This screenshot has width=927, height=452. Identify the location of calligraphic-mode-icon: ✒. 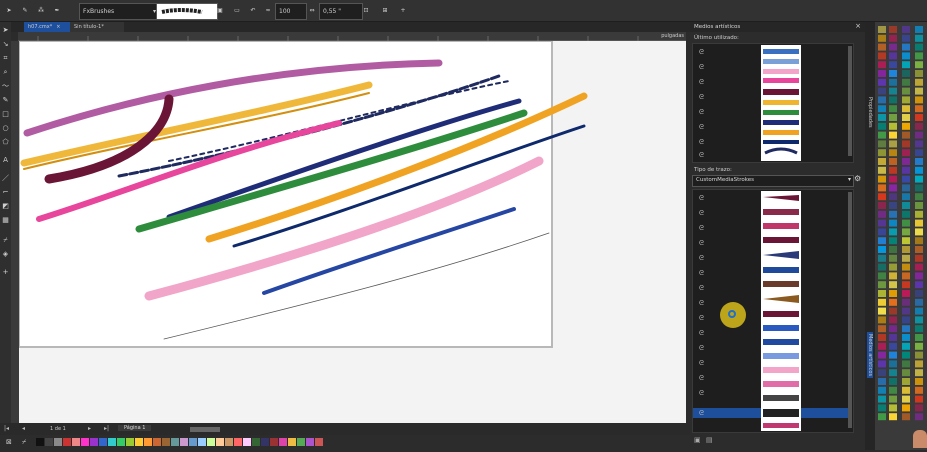
(57, 10).